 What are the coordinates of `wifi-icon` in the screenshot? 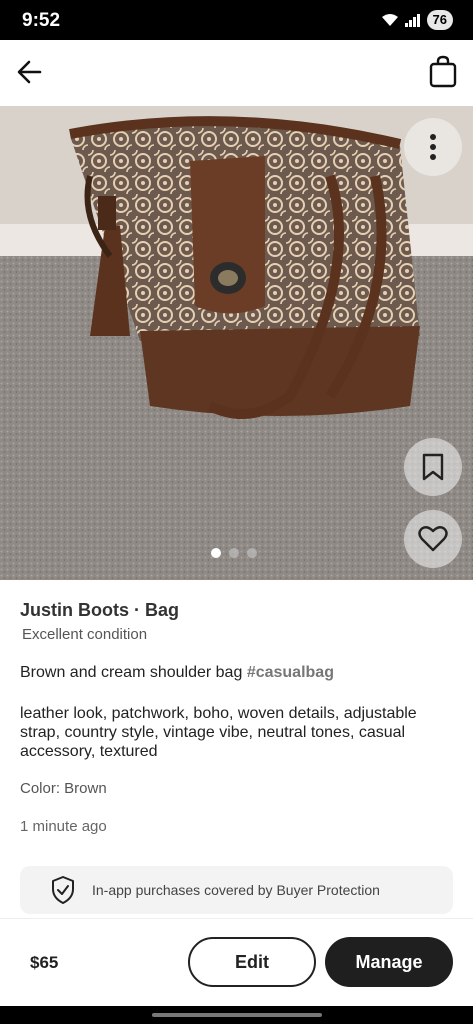 It's located at (390, 20).